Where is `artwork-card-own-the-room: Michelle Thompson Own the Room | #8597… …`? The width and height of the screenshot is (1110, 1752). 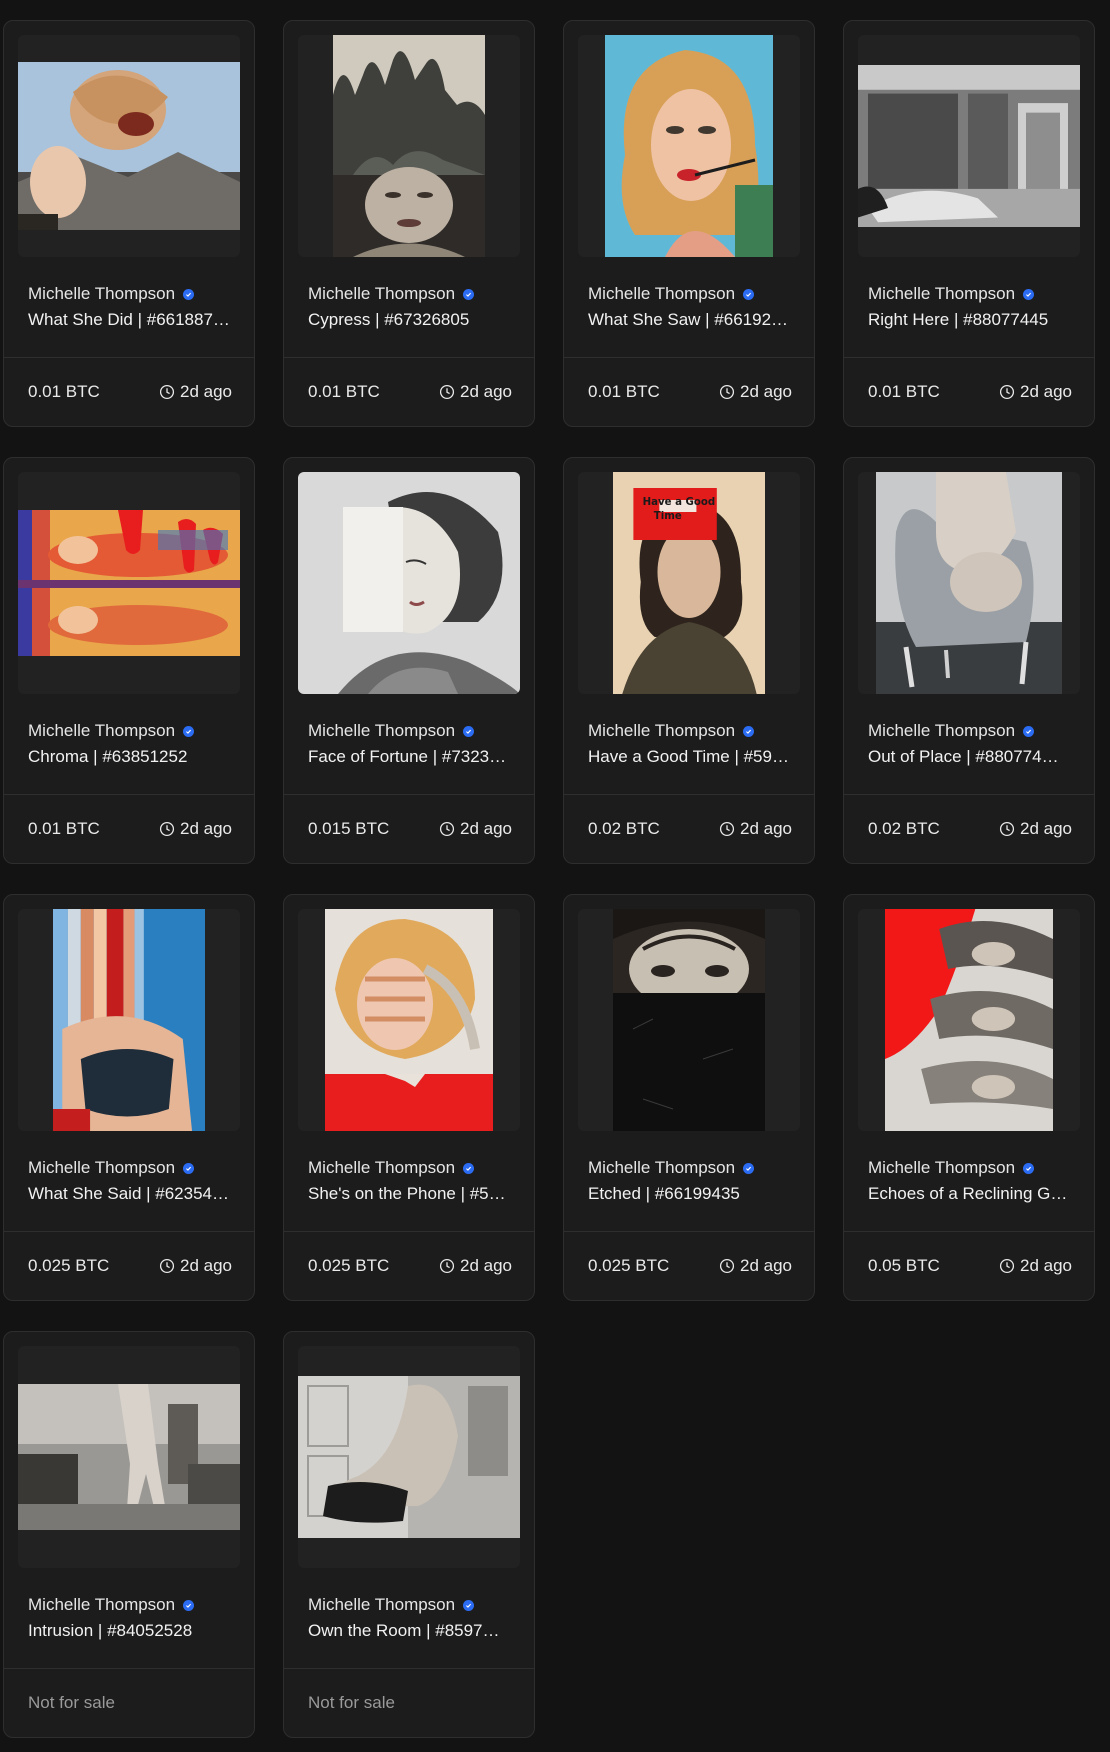
artwork-card-own-the-room: Michelle Thompson Own the Room | #8597… … is located at coordinates (409, 1534).